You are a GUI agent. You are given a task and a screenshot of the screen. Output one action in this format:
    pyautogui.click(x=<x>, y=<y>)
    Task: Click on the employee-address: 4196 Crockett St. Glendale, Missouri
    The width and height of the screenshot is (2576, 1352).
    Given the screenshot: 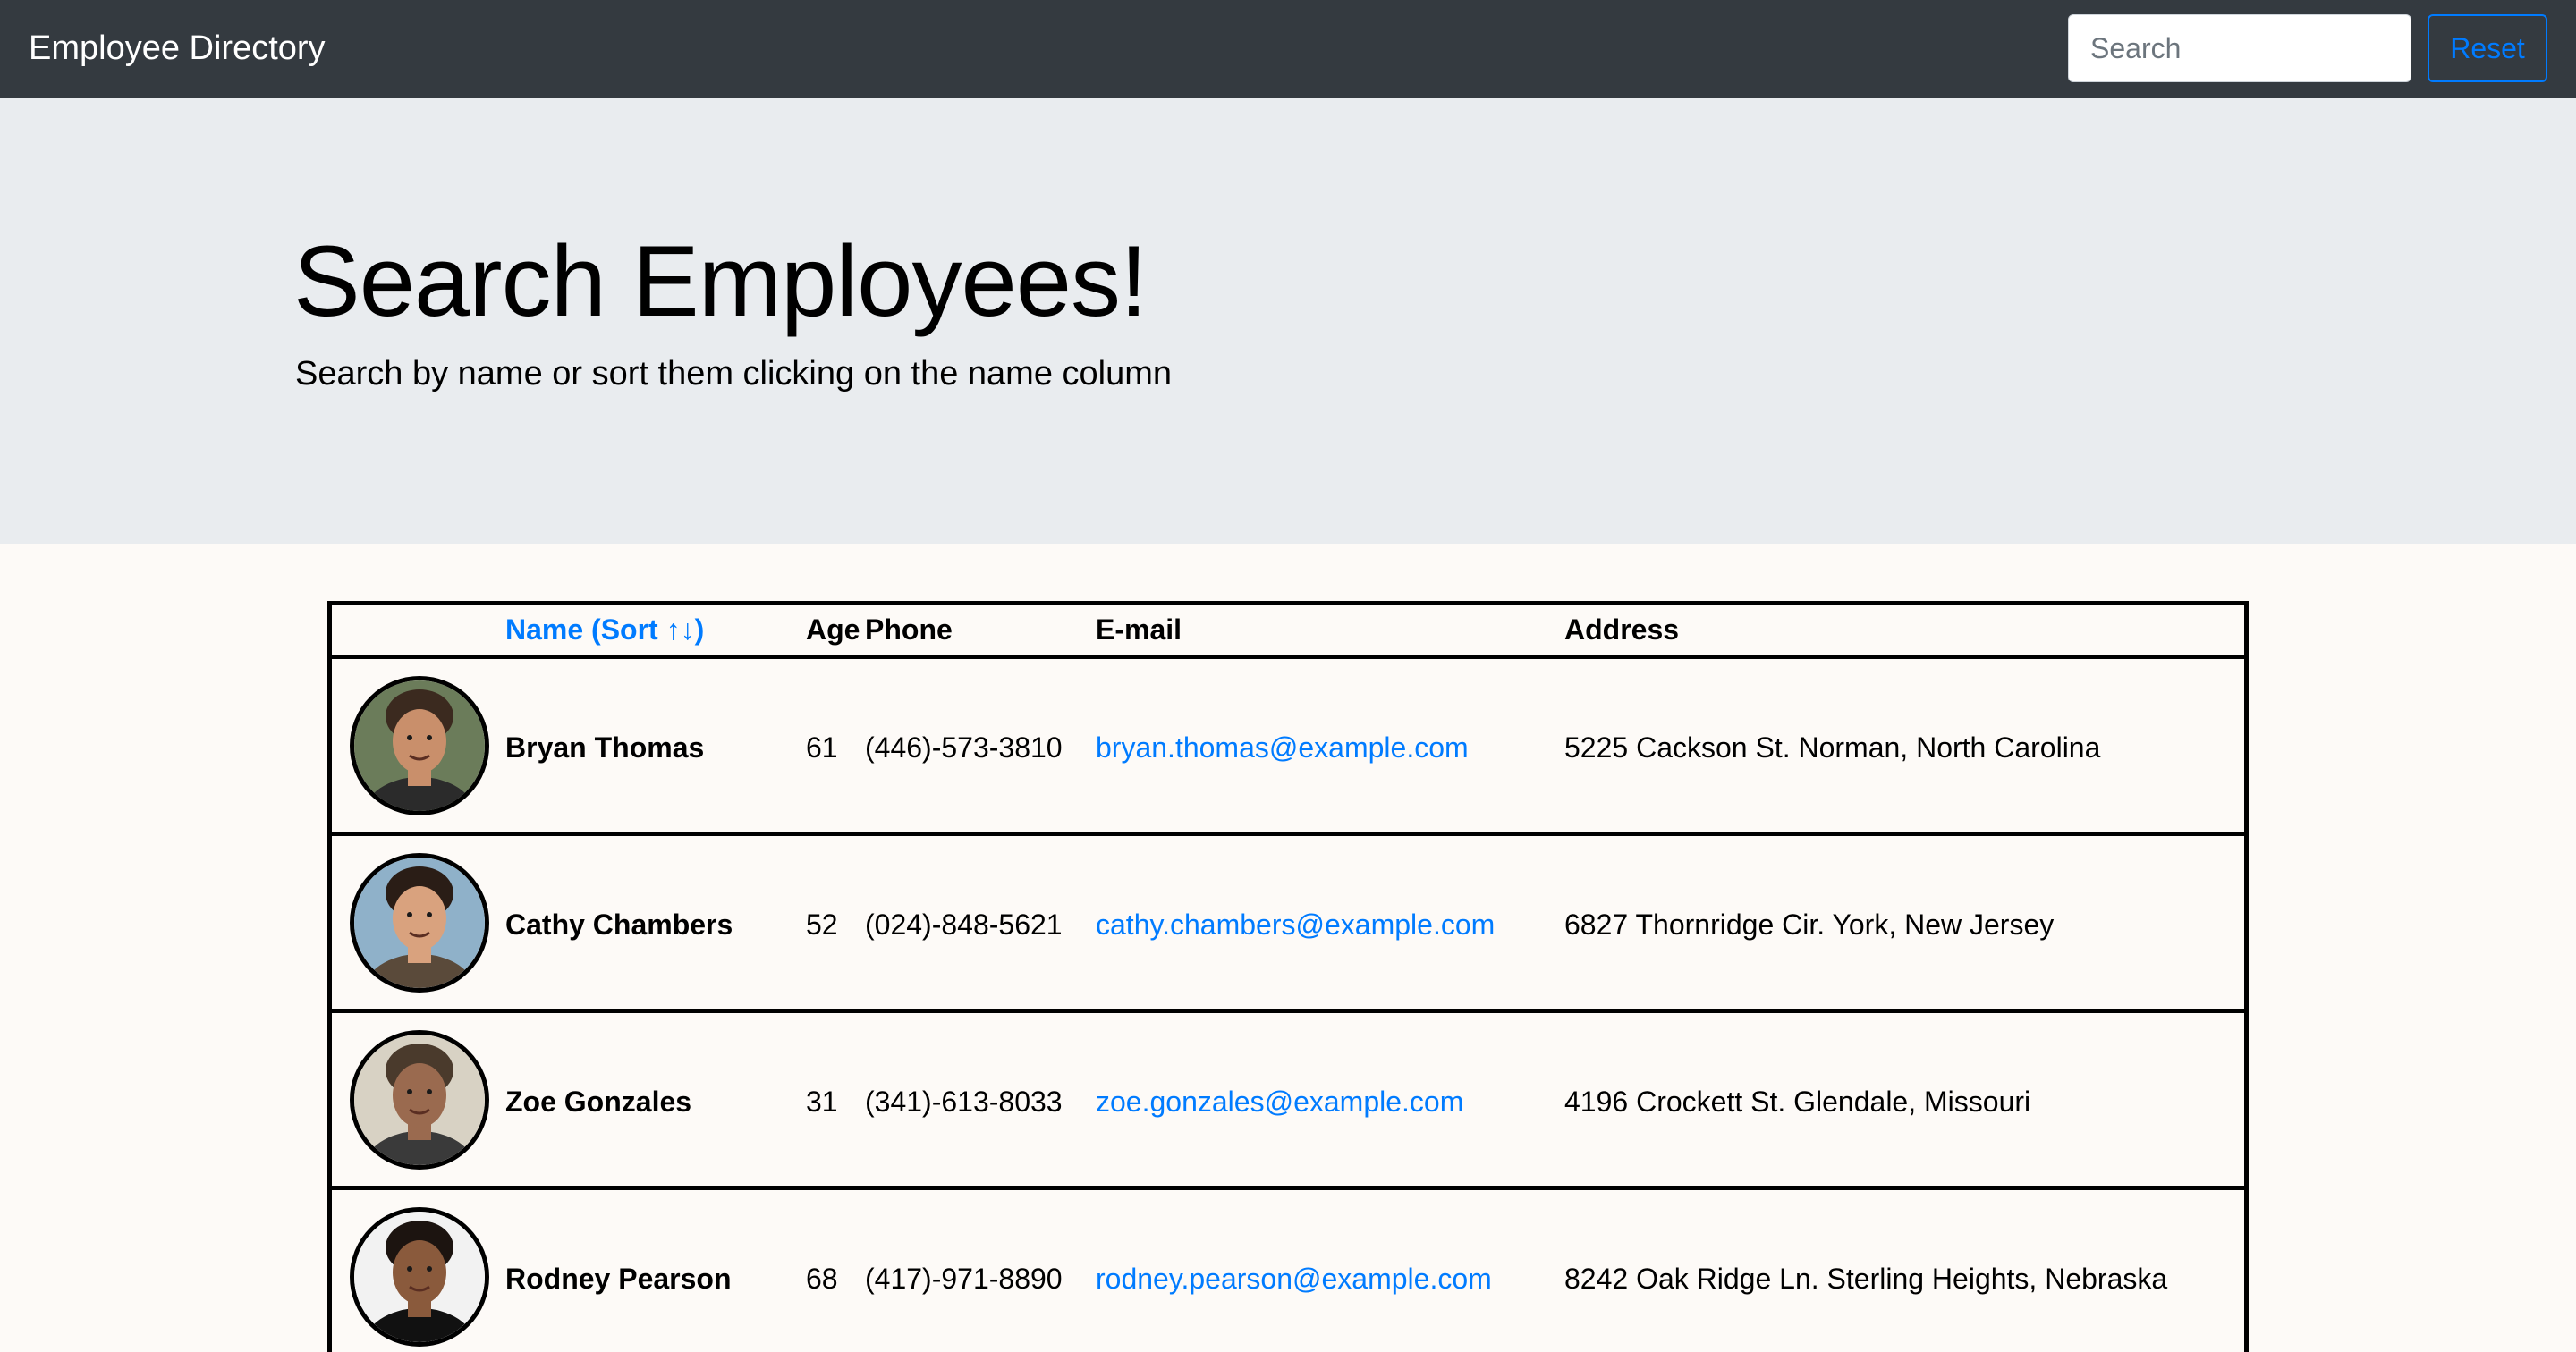 What is the action you would take?
    pyautogui.click(x=1797, y=1102)
    